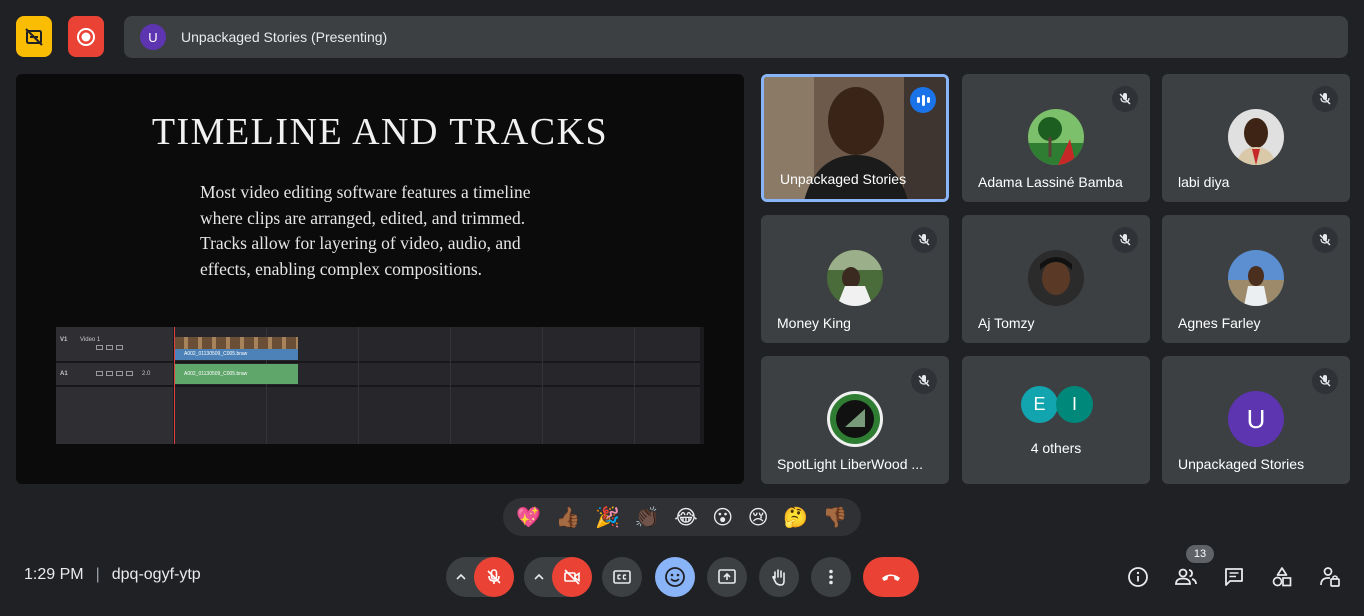 The image size is (1364, 616). What do you see at coordinates (80, 340) in the screenshot?
I see `video-track-header: V1 Video 1` at bounding box center [80, 340].